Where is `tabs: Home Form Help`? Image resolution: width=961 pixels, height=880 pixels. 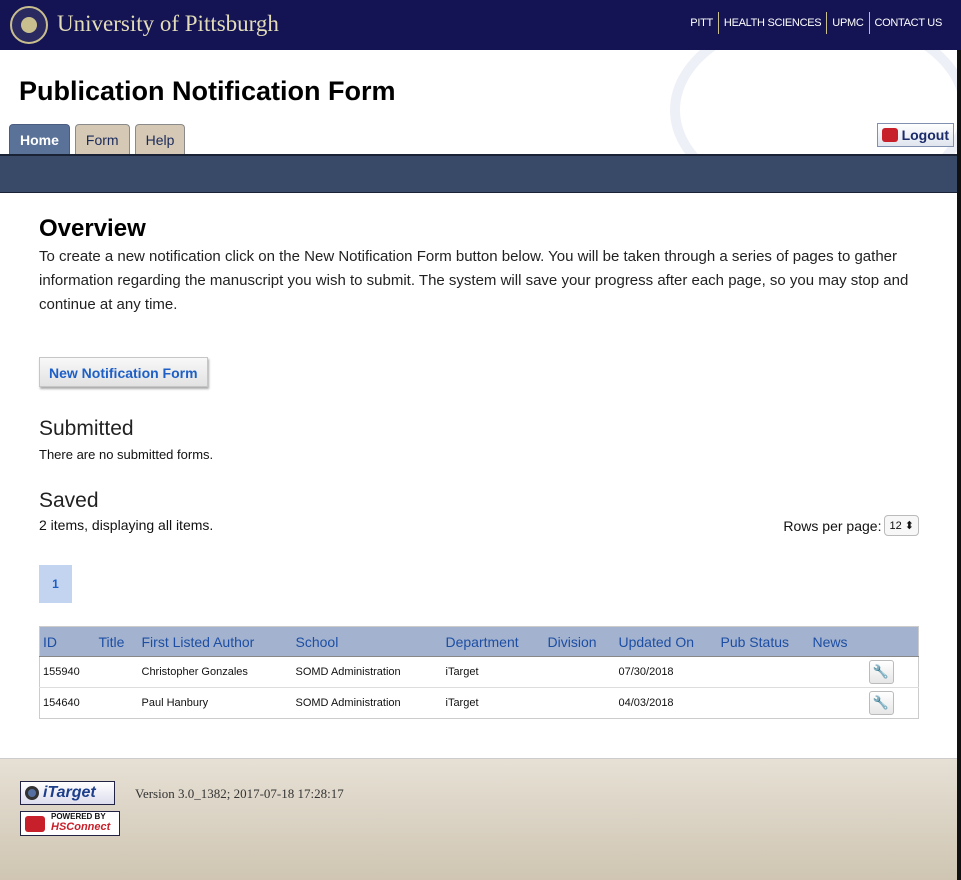 tabs: Home Form Help is located at coordinates (97, 139).